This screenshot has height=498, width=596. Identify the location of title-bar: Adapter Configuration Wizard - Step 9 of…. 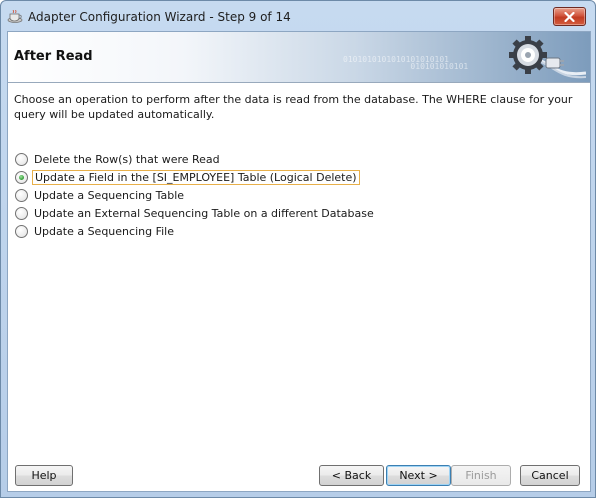
(298, 16).